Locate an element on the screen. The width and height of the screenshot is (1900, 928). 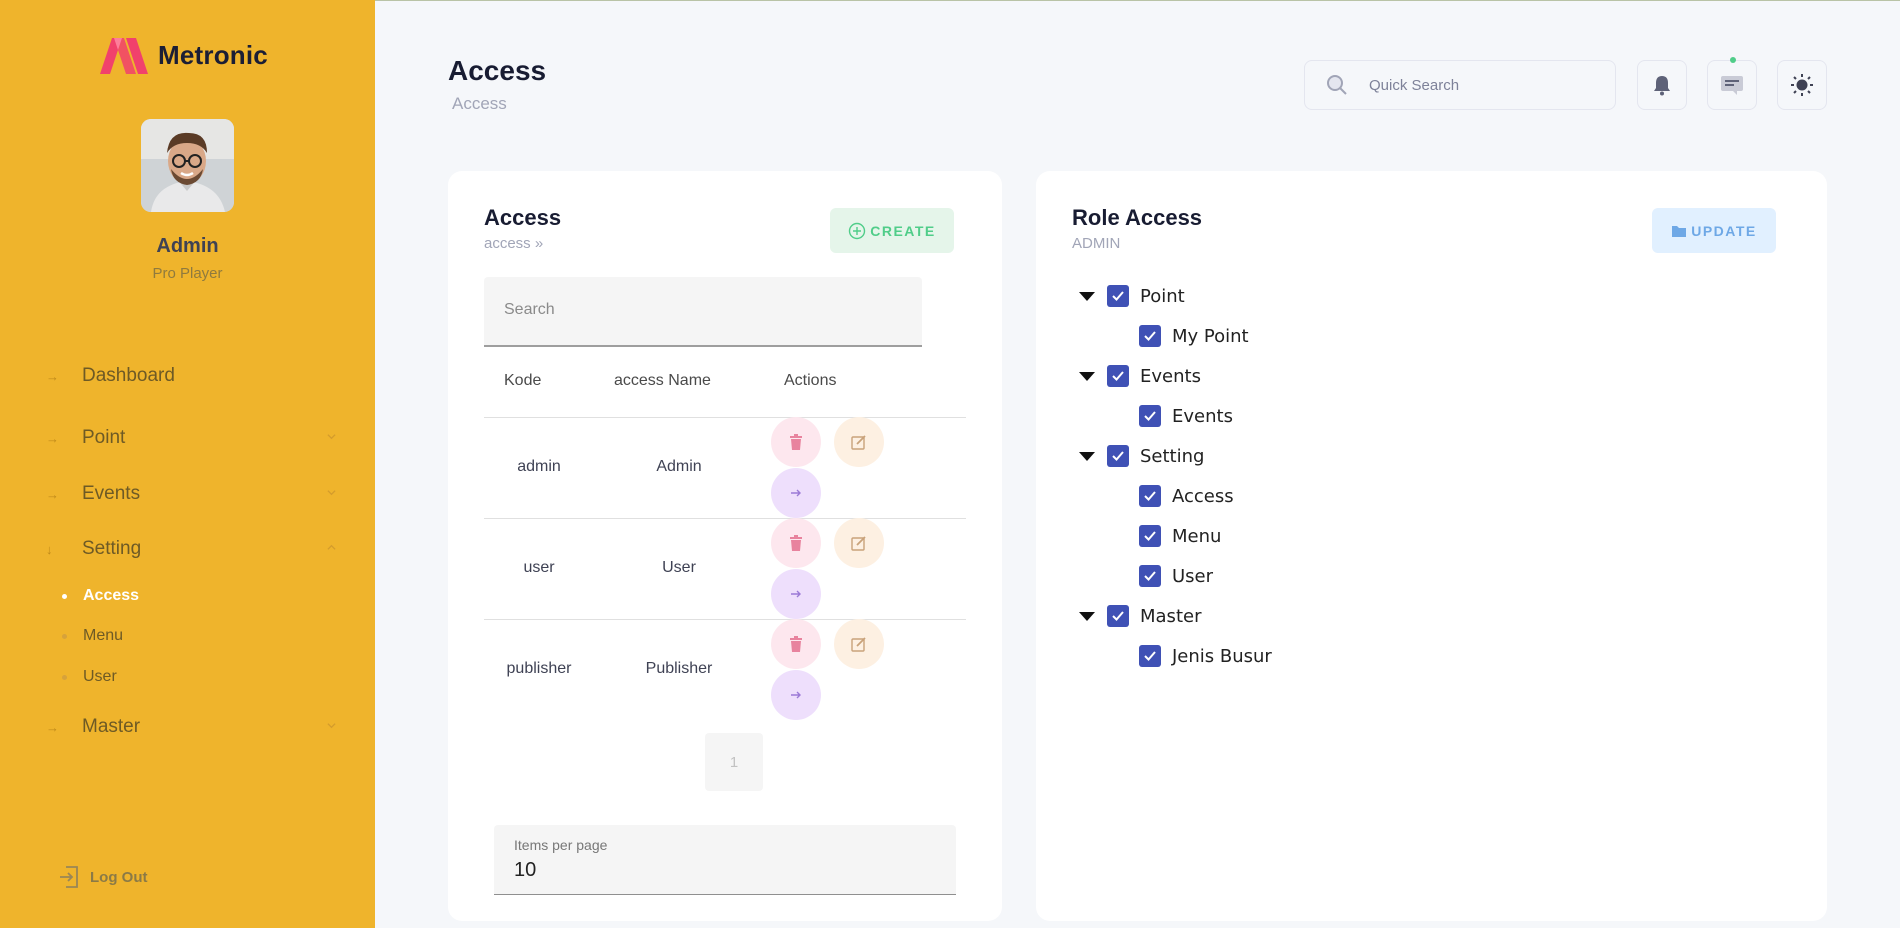
folder-icon is located at coordinates (1679, 231).